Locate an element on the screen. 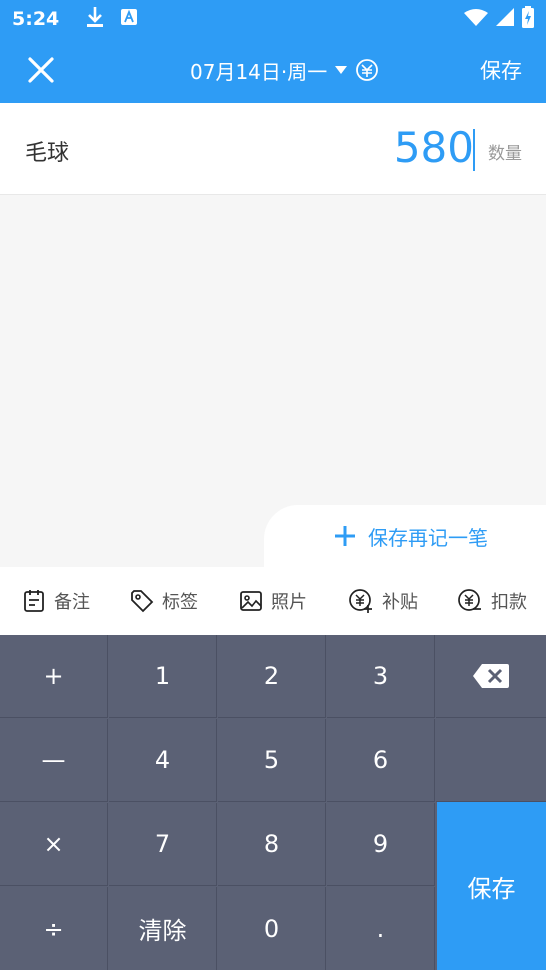 The image size is (546, 970). app-header: 07月14日·周一 保存 is located at coordinates (273, 70).